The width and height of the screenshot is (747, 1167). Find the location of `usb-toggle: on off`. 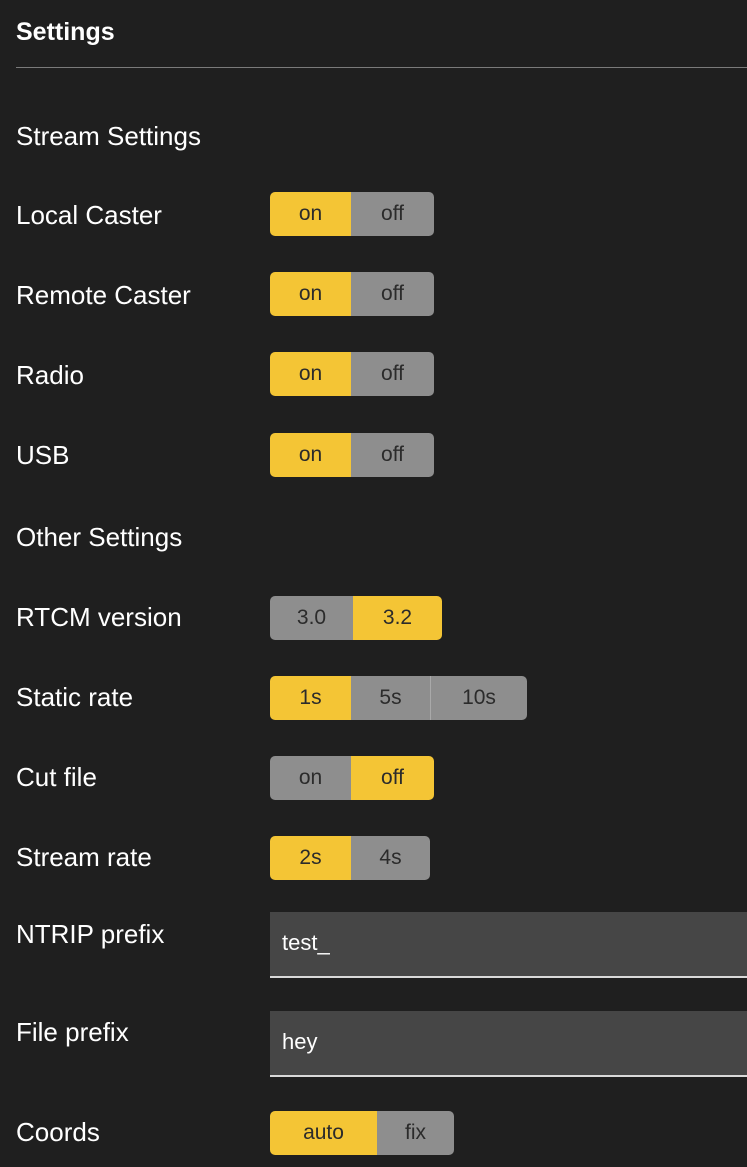

usb-toggle: on off is located at coordinates (352, 455).